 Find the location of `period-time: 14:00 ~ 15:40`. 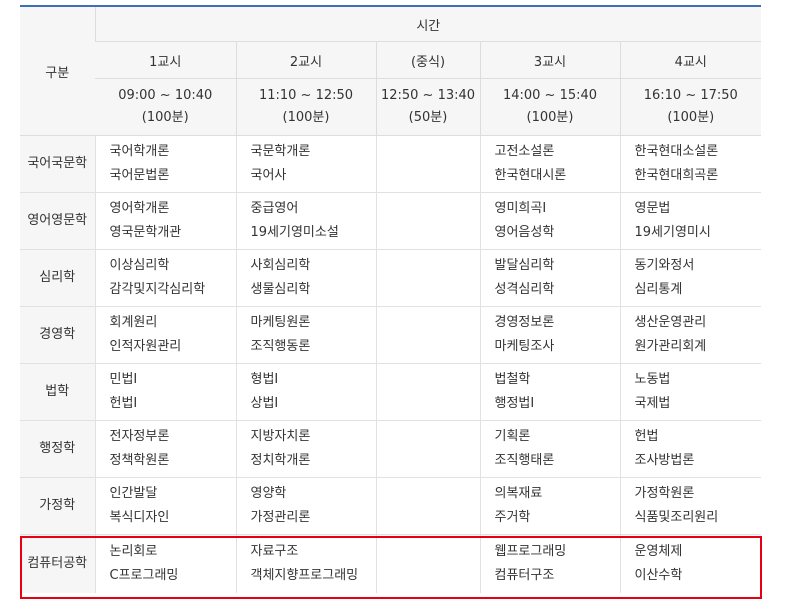

period-time: 14:00 ~ 15:40 is located at coordinates (550, 95).